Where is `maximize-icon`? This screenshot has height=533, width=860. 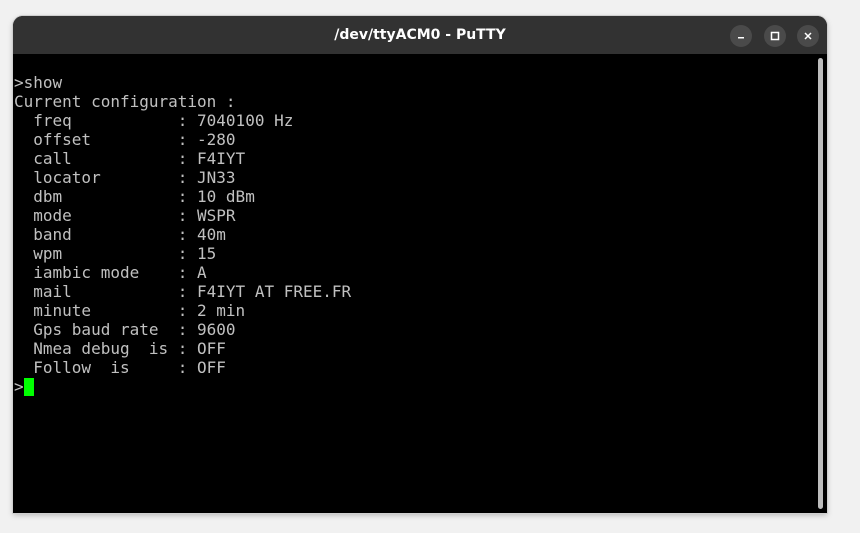
maximize-icon is located at coordinates (775, 36).